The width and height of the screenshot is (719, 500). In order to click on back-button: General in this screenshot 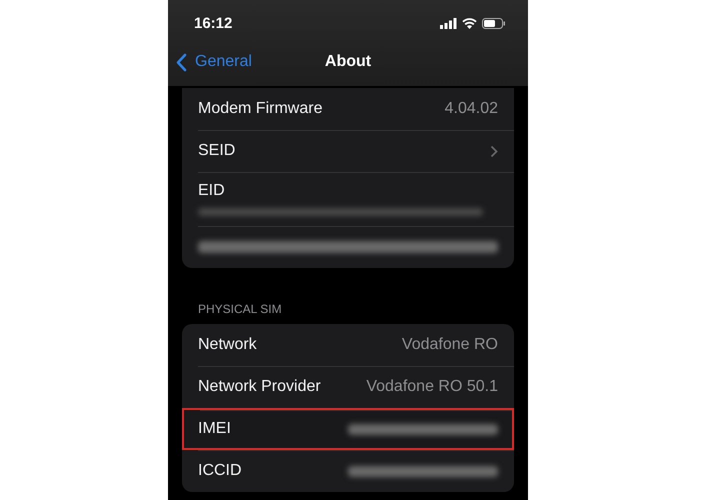, I will do `click(210, 62)`.